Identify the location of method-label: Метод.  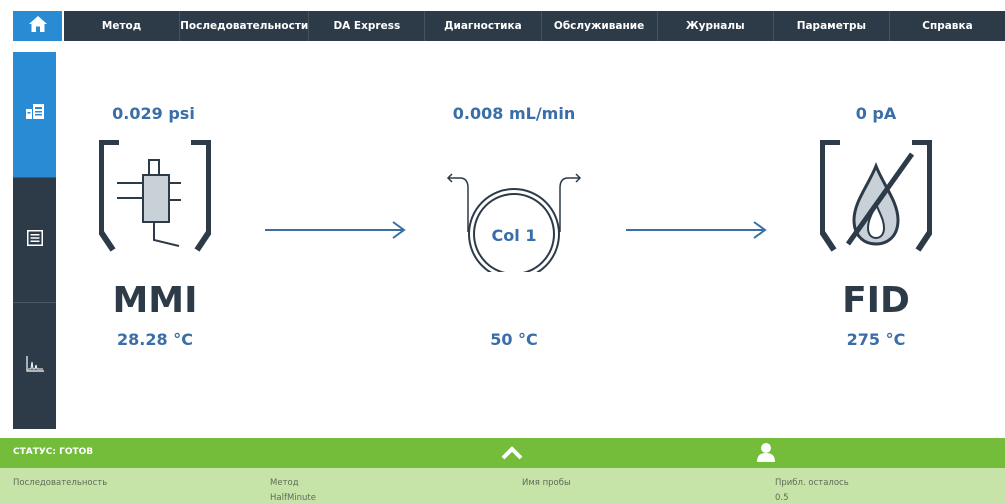
(284, 483).